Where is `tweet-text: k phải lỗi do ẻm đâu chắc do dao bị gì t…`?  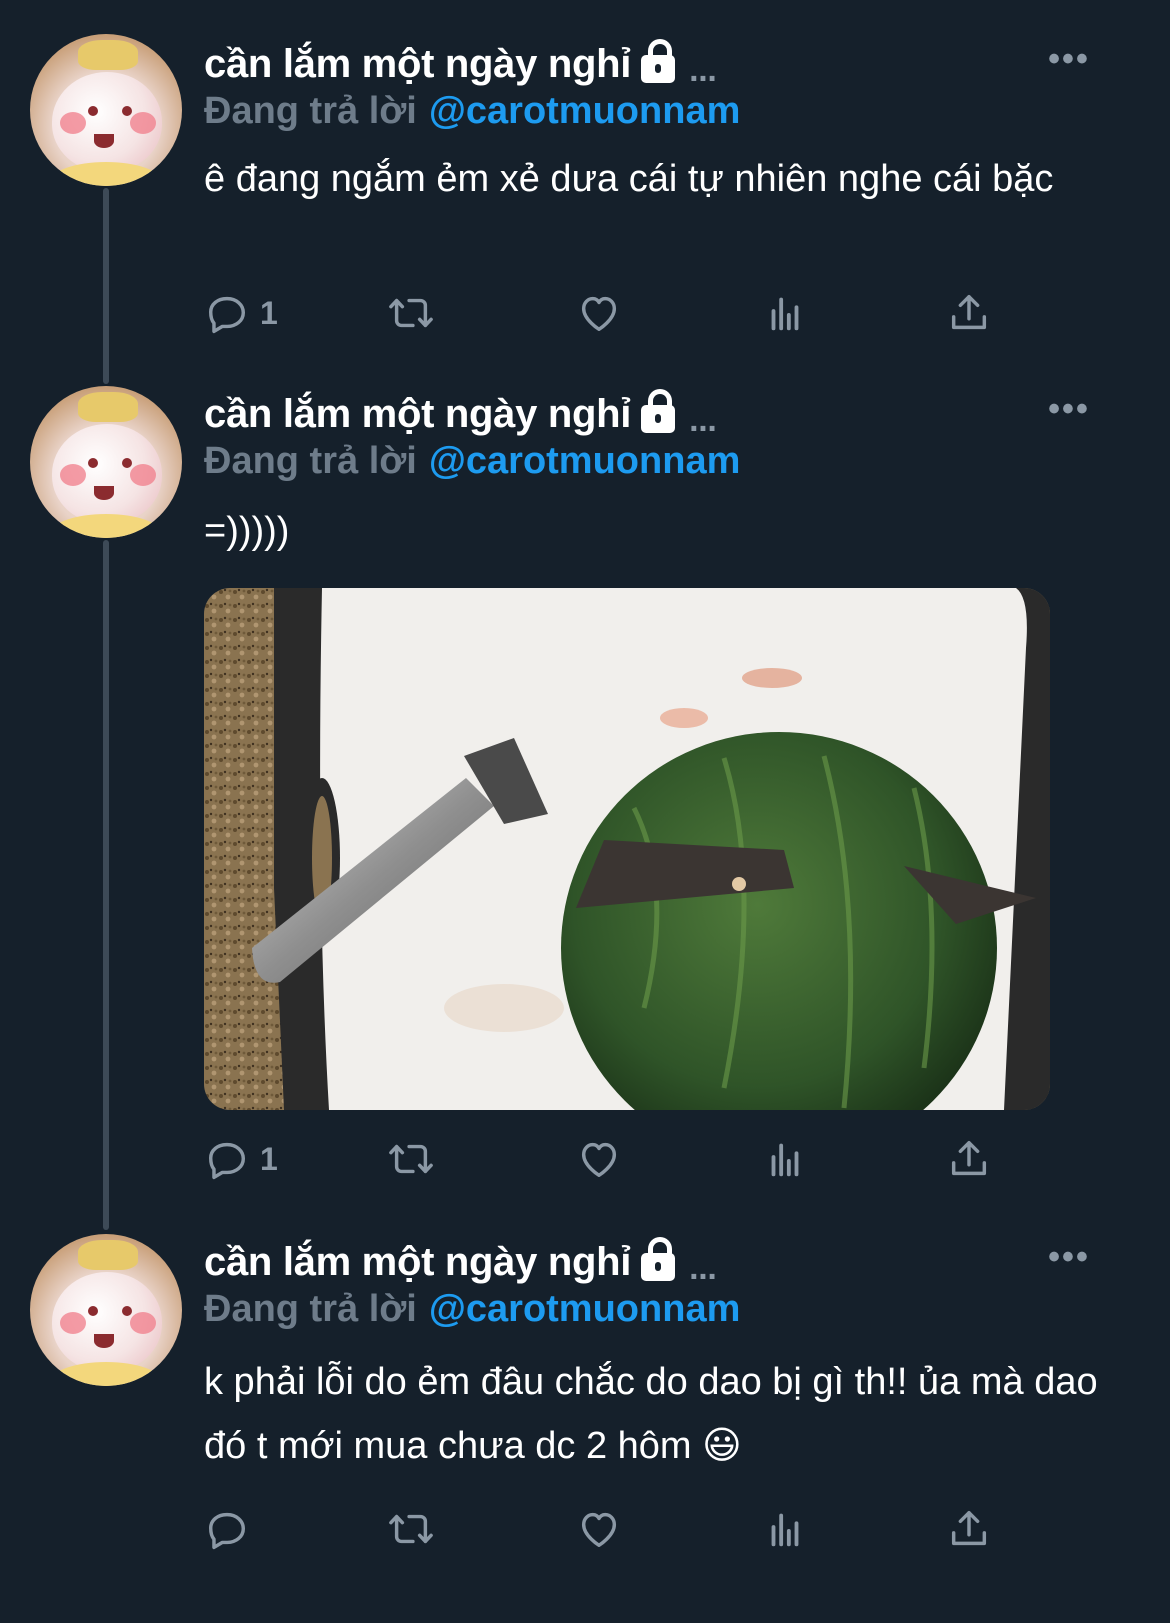 tweet-text: k phải lỗi do ẻm đâu chắc do dao bị gì t… is located at coordinates (651, 1414).